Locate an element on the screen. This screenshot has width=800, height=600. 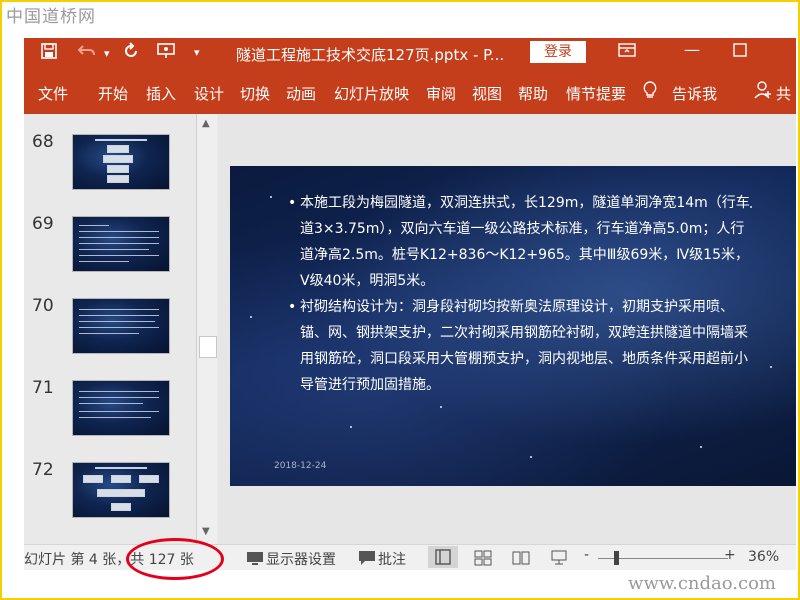
present-icon is located at coordinates (166, 53).